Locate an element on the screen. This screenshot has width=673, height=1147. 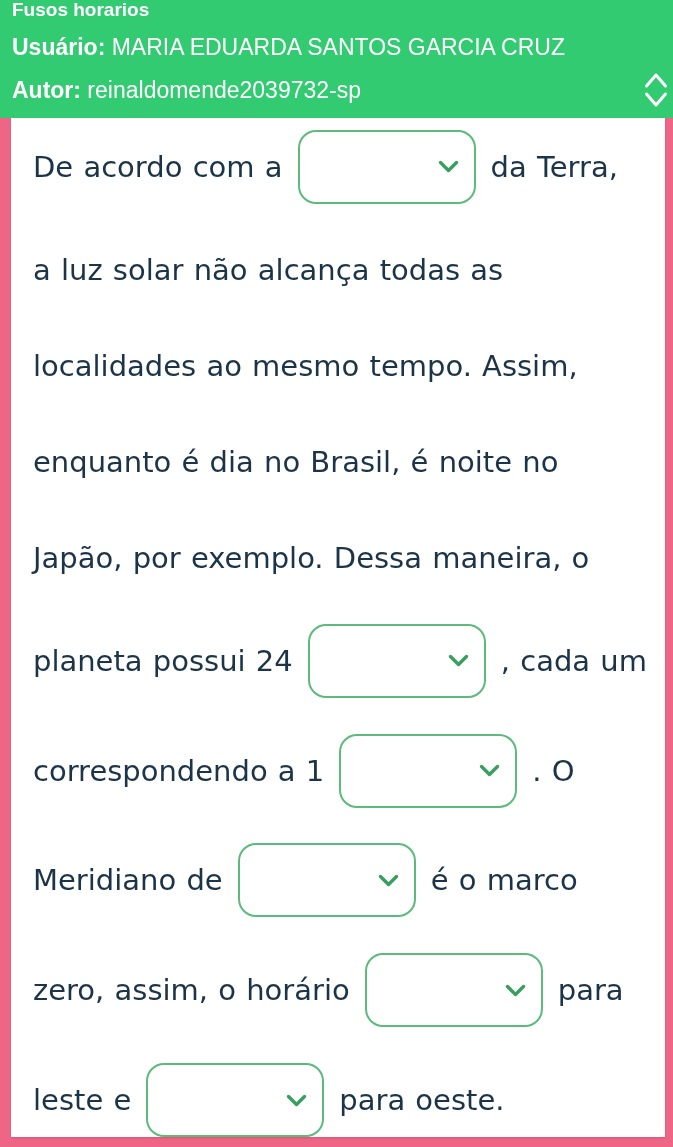
passage-text: De acordo com a is located at coordinates (158, 167).